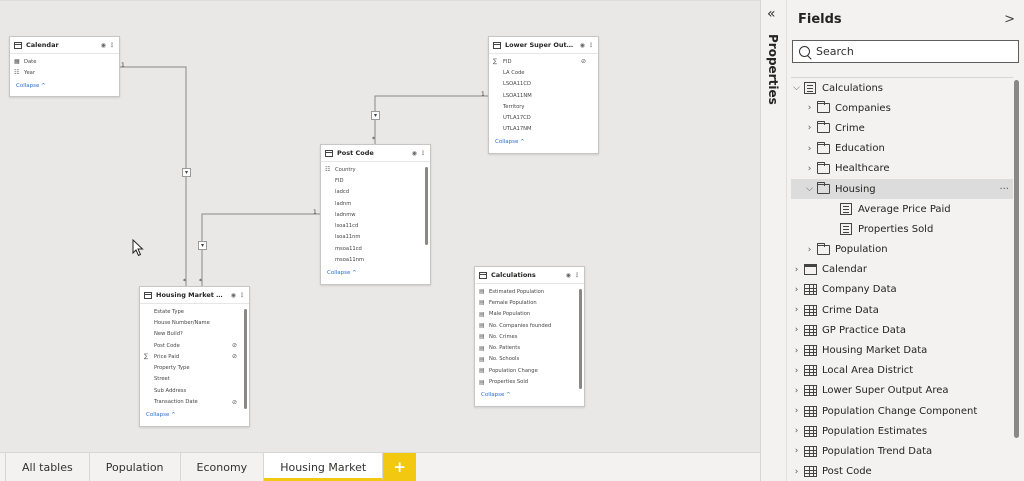  I want to click on table-field: ▤ No. Companies founded, so click(529, 325).